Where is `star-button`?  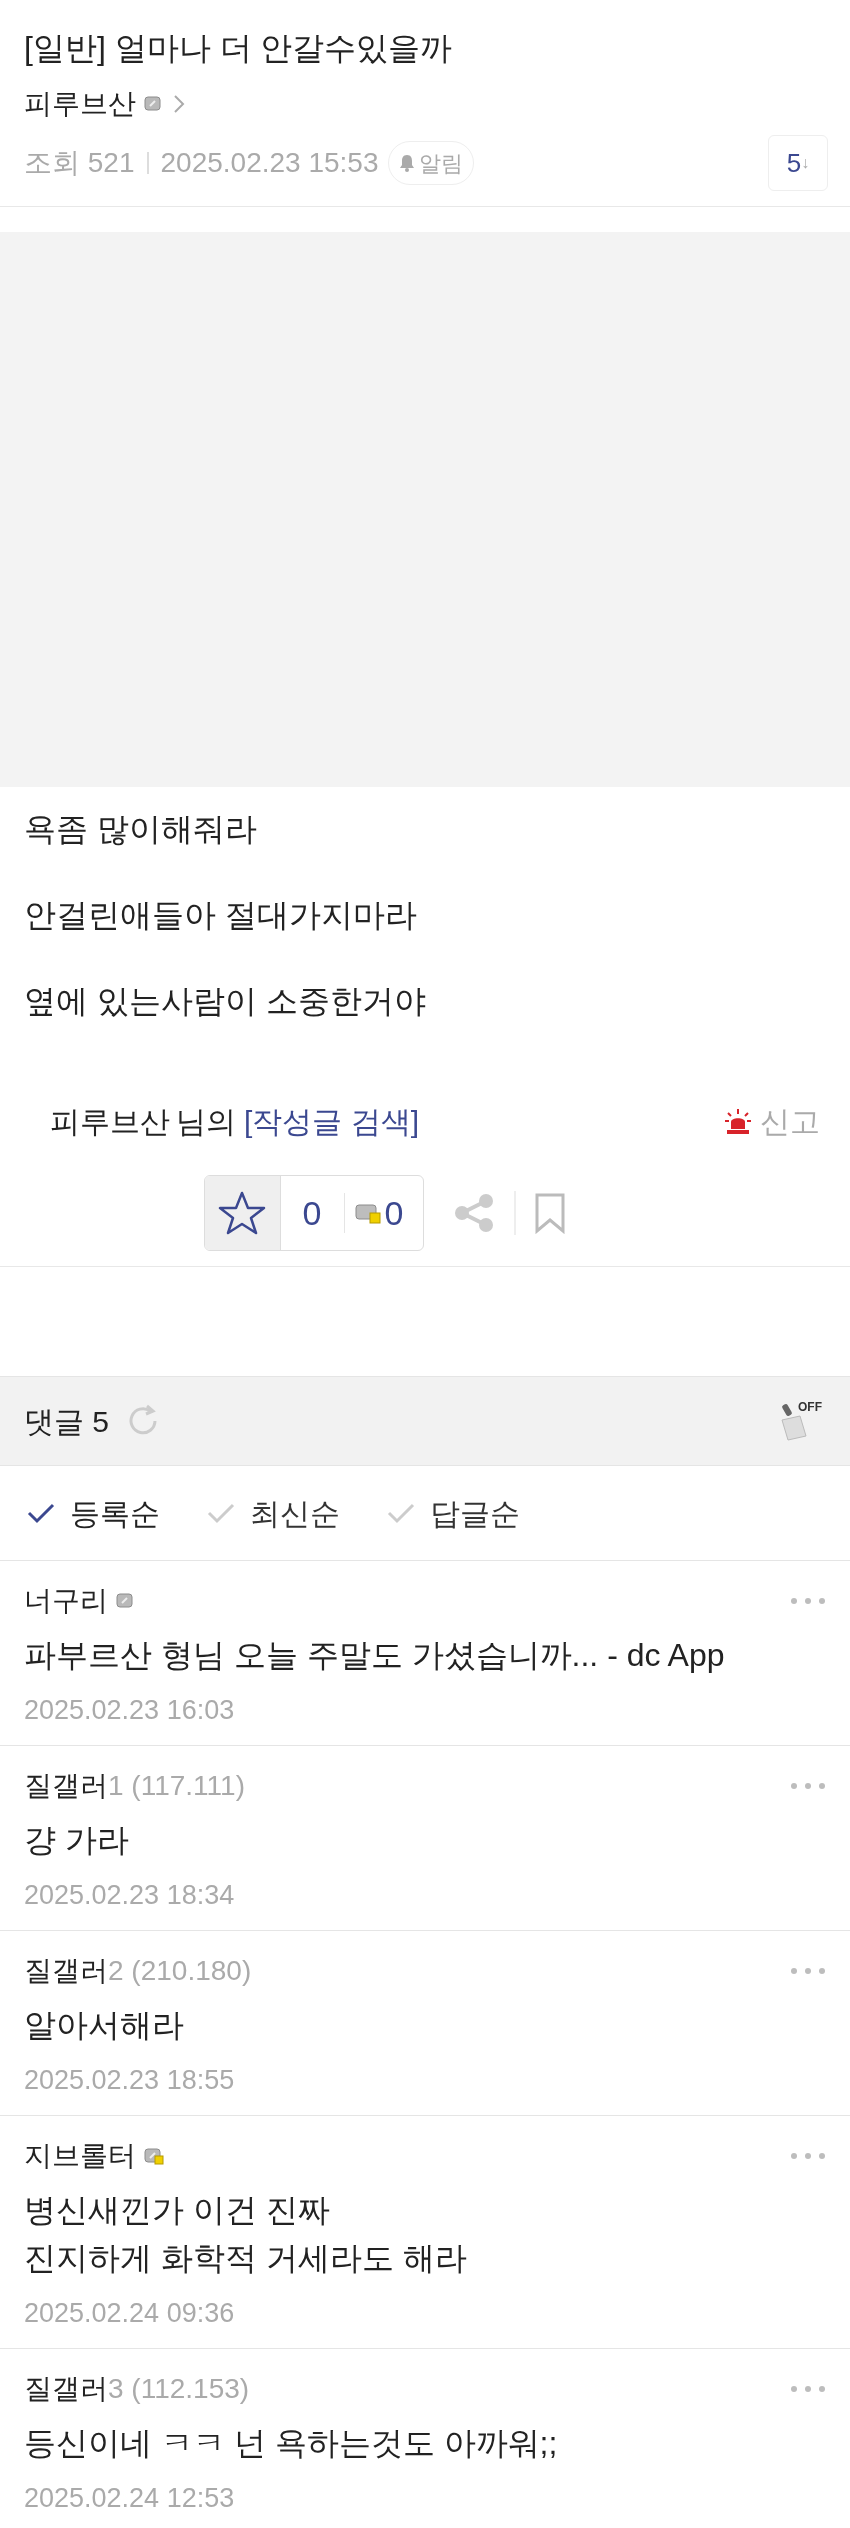
star-button is located at coordinates (242, 1213).